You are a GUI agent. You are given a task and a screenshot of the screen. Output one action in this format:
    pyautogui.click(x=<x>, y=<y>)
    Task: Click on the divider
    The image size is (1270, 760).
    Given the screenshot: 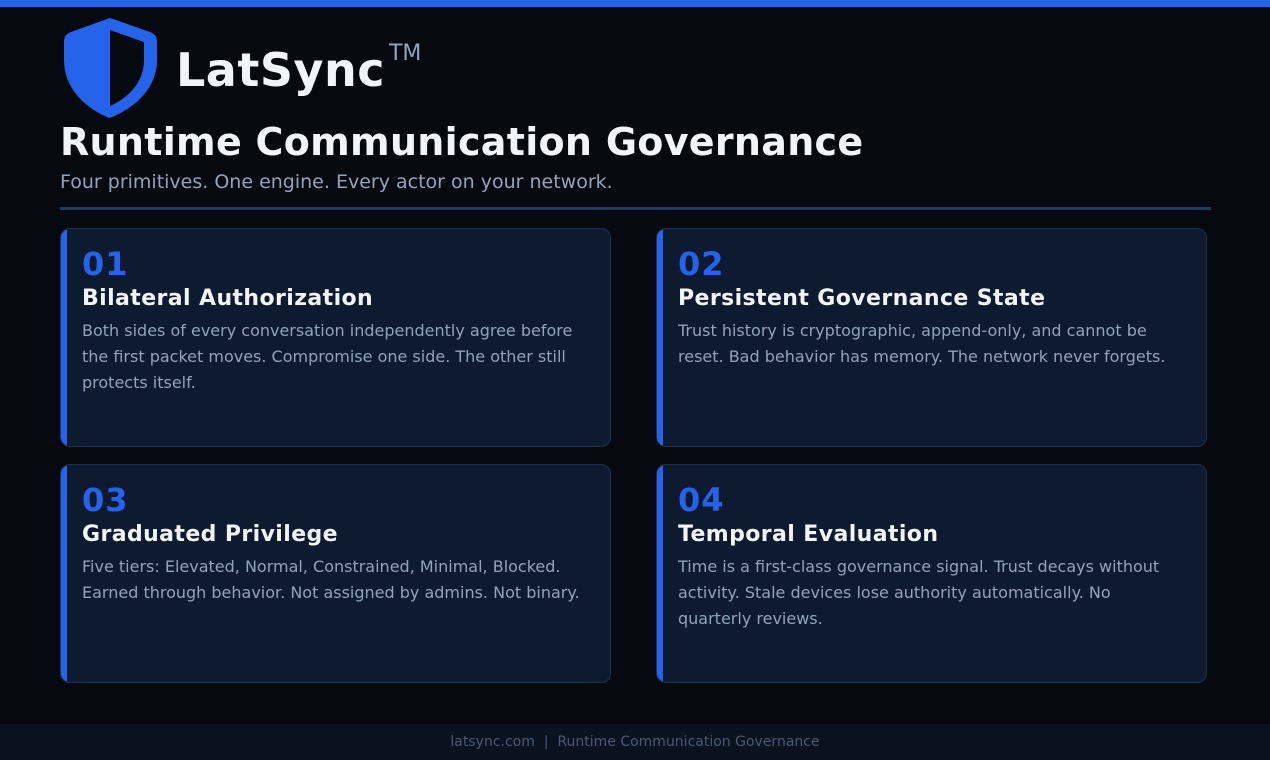 What is the action you would take?
    pyautogui.click(x=635, y=208)
    